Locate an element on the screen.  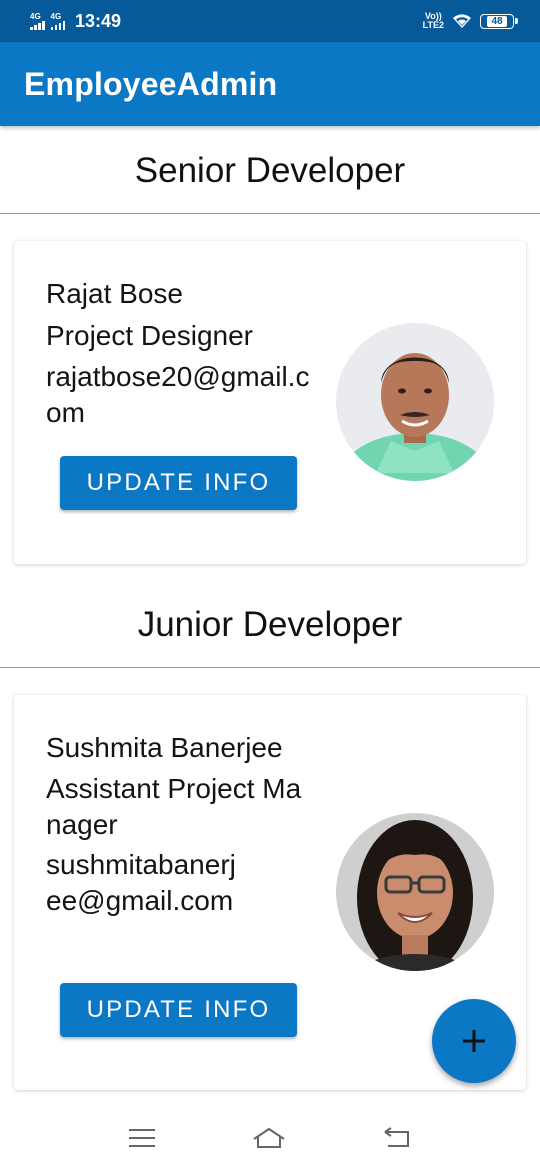
signal-icon-2: 4G is located at coordinates (57, 20).